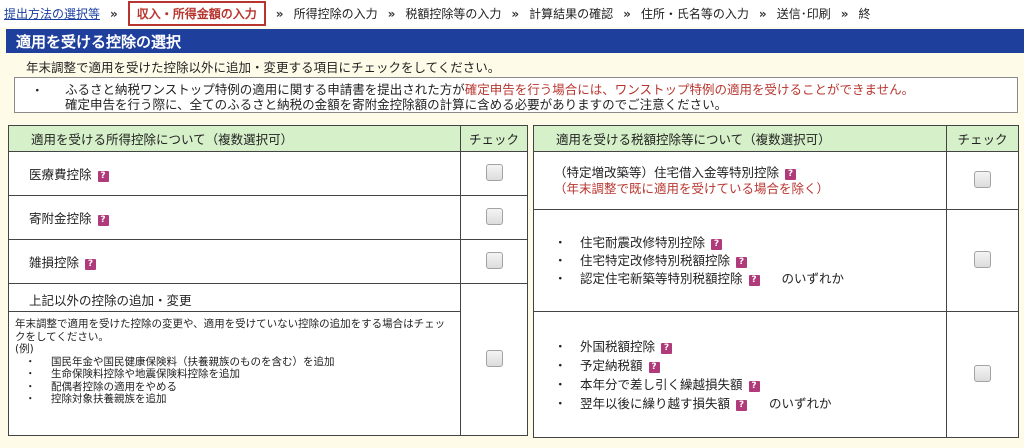  Describe the element at coordinates (52, 13) in the screenshot. I see `breadcrumb-step-submission-method: 提出方法の選択等` at that location.